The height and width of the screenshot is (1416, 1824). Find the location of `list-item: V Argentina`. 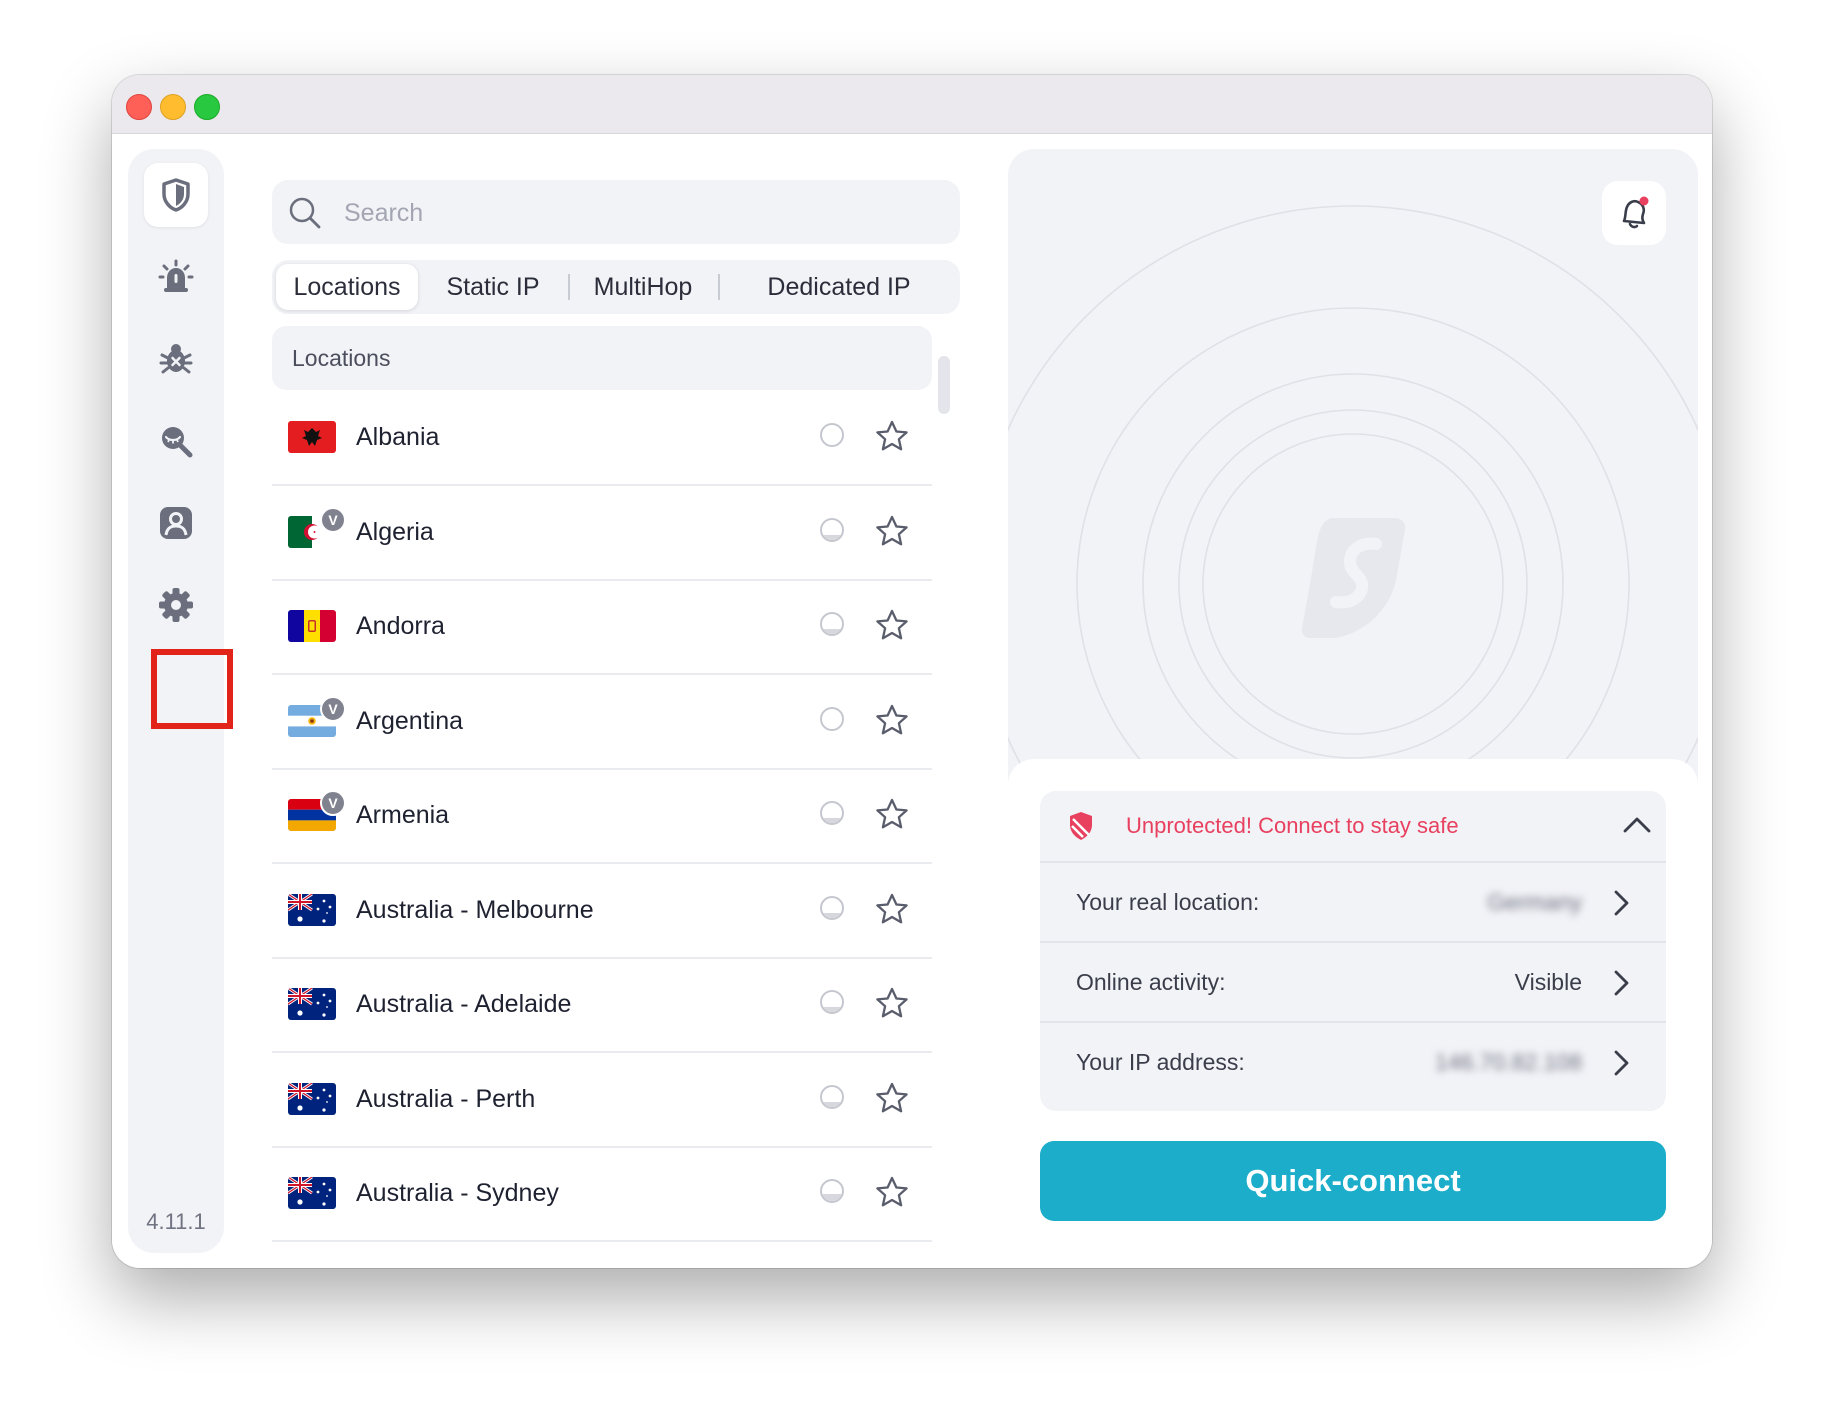

list-item: V Argentina is located at coordinates (602, 722).